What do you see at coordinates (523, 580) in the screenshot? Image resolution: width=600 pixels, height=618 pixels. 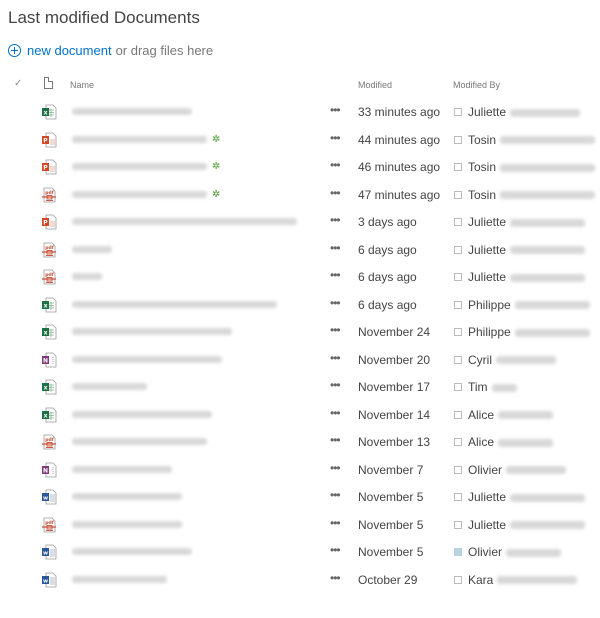 I see `modified-by-link: Kara` at bounding box center [523, 580].